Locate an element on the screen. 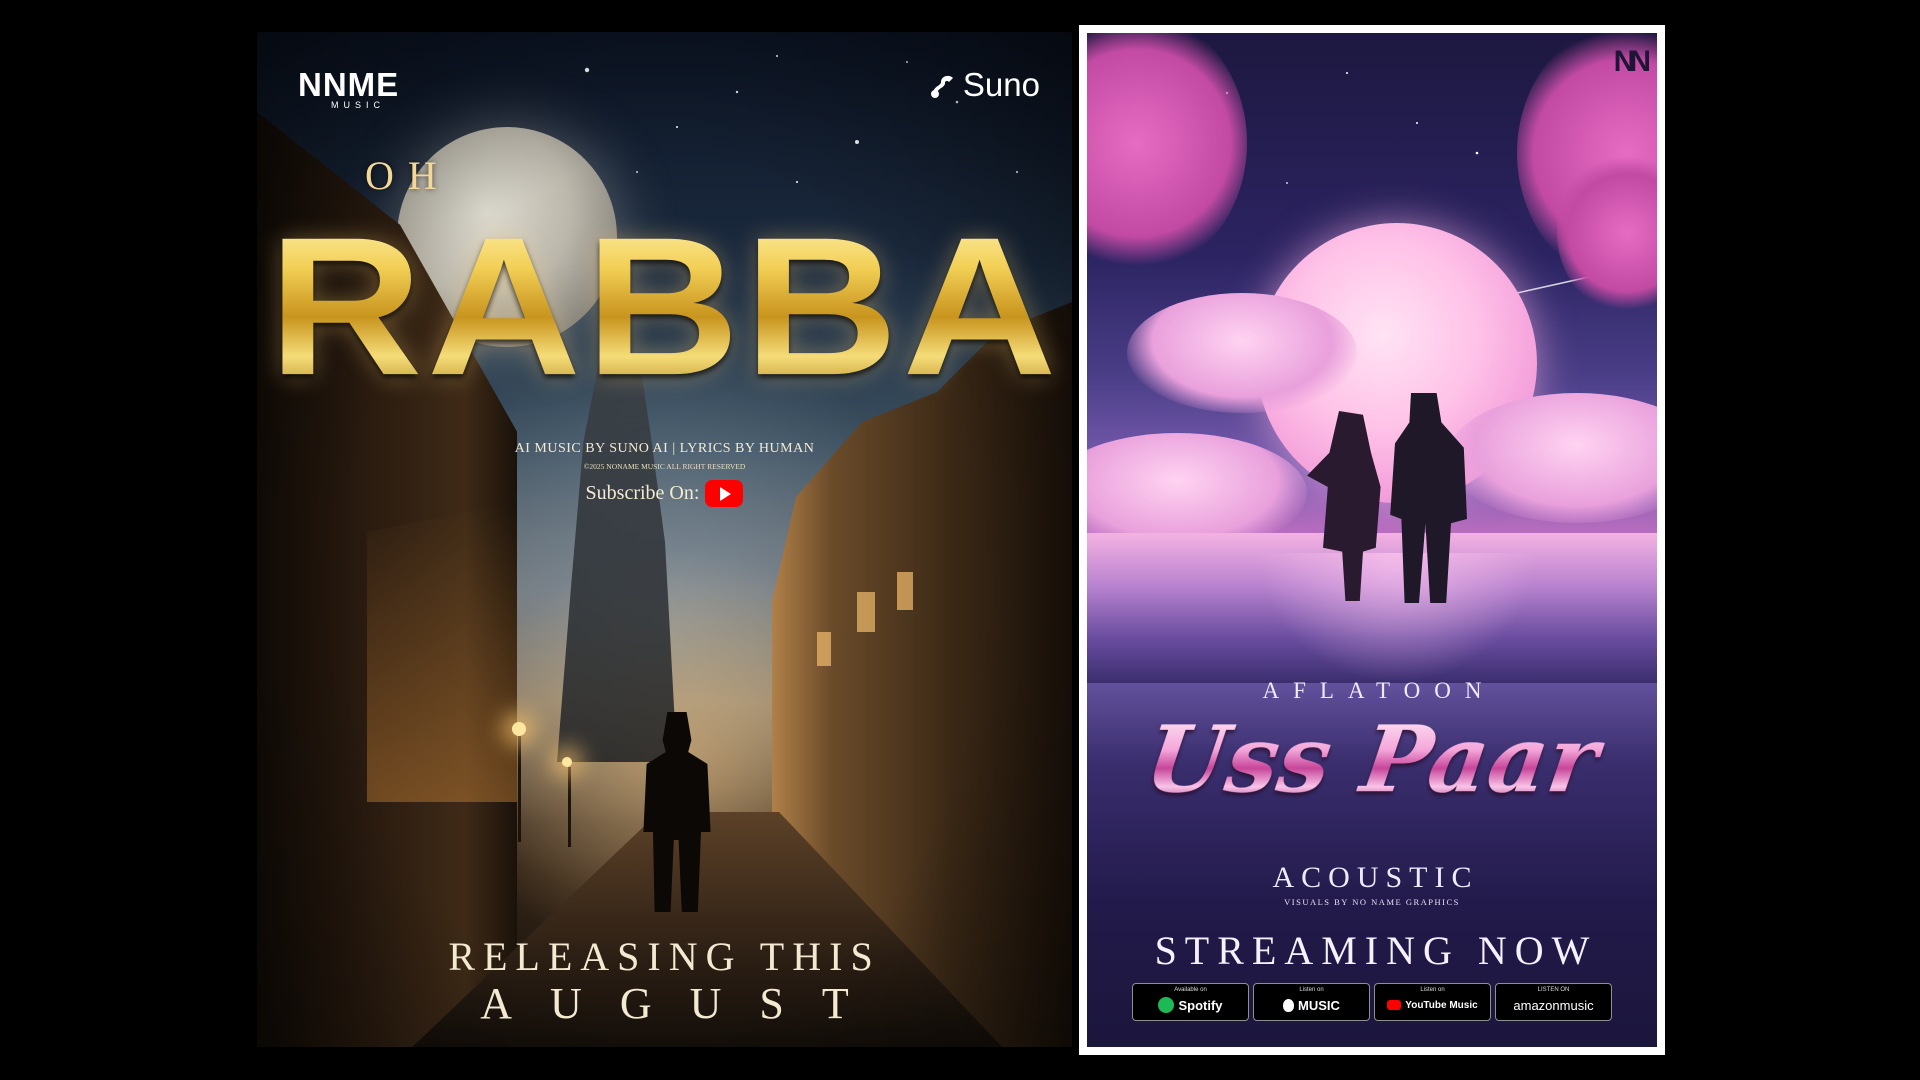 The width and height of the screenshot is (1920, 1080). moon-reflection is located at coordinates (1397, 618).